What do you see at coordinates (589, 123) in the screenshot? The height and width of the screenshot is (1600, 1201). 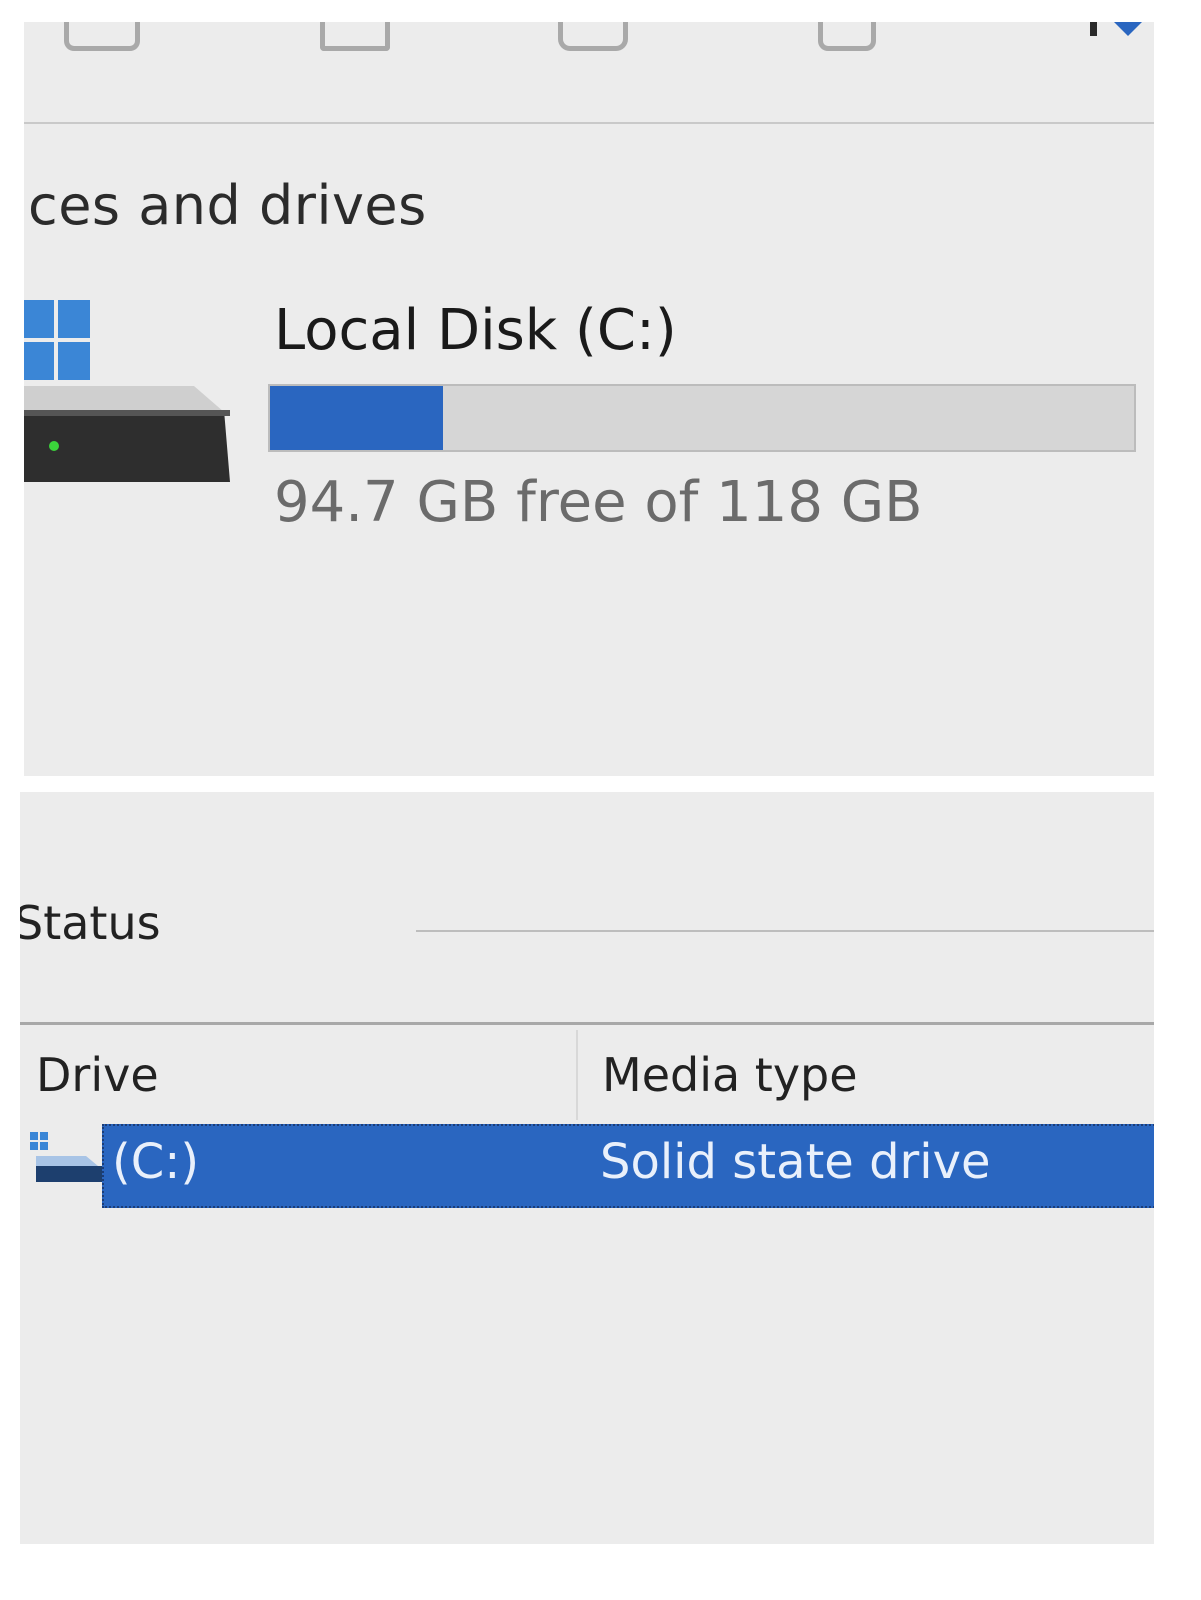 I see `toolbar-divider` at bounding box center [589, 123].